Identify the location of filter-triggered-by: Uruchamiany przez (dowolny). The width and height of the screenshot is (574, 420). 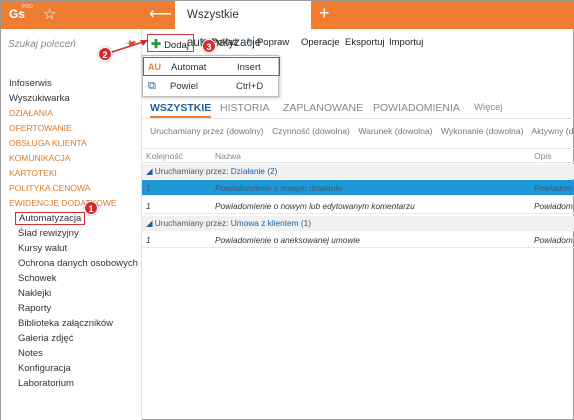
(207, 131).